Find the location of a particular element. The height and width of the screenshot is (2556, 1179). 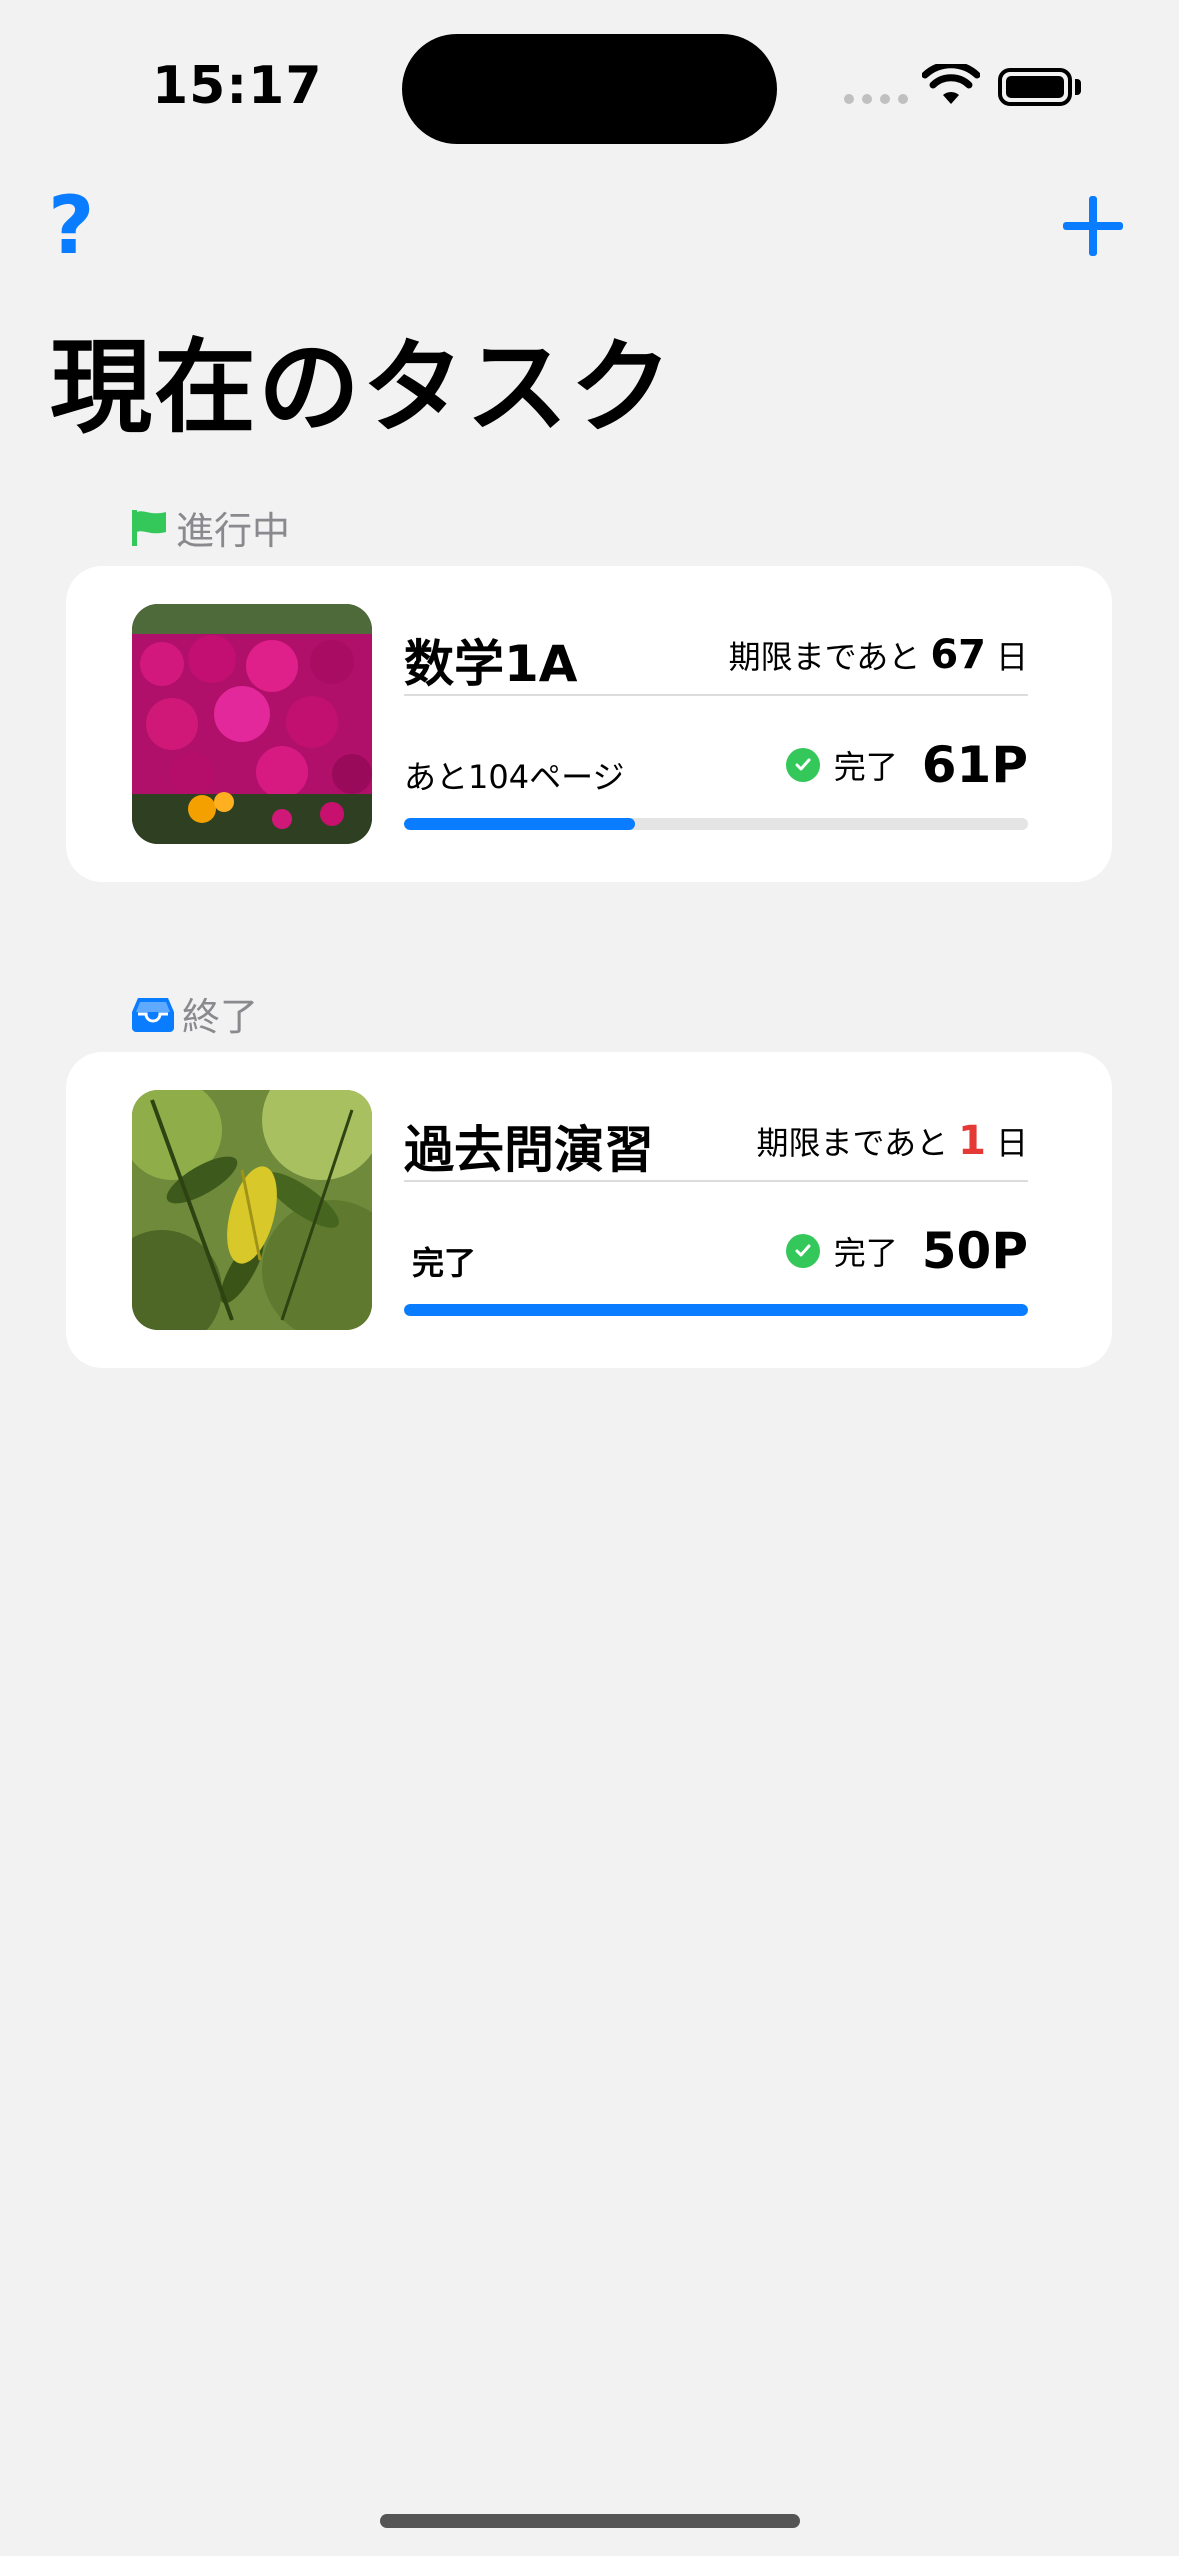

deadline-text: 期限まであと 1 日 is located at coordinates (892, 1141).